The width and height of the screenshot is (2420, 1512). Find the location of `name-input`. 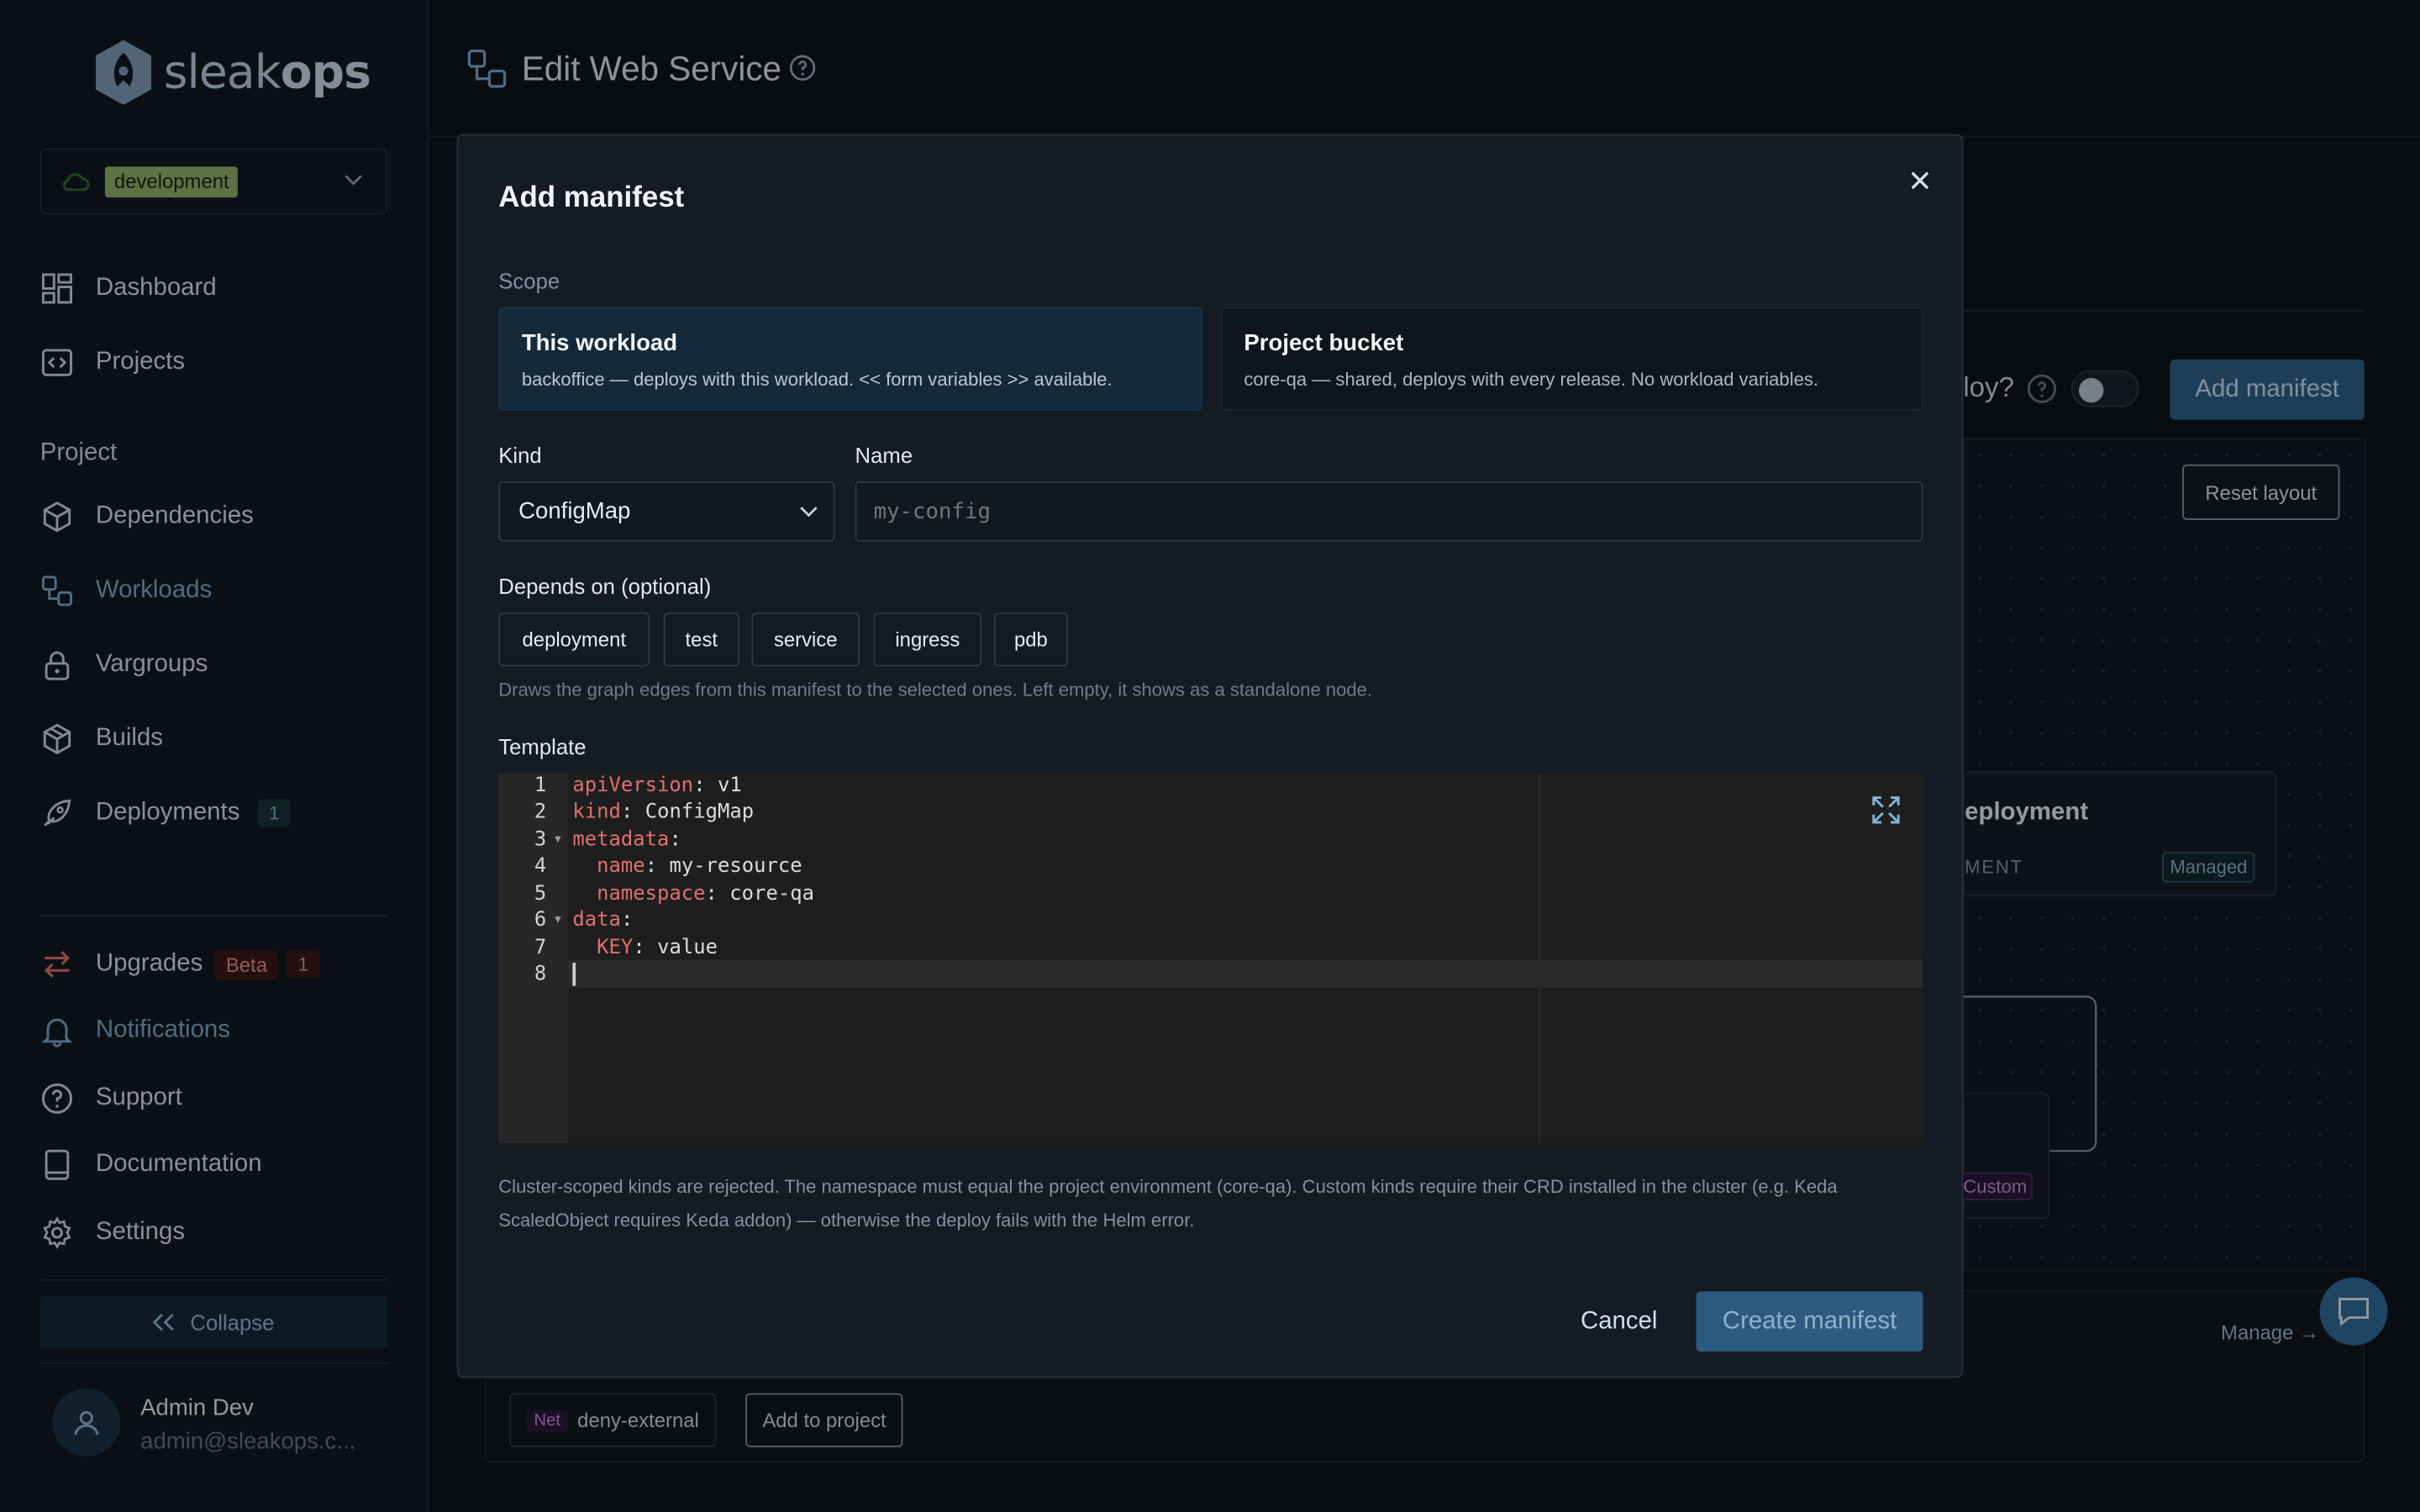

name-input is located at coordinates (1389, 511).